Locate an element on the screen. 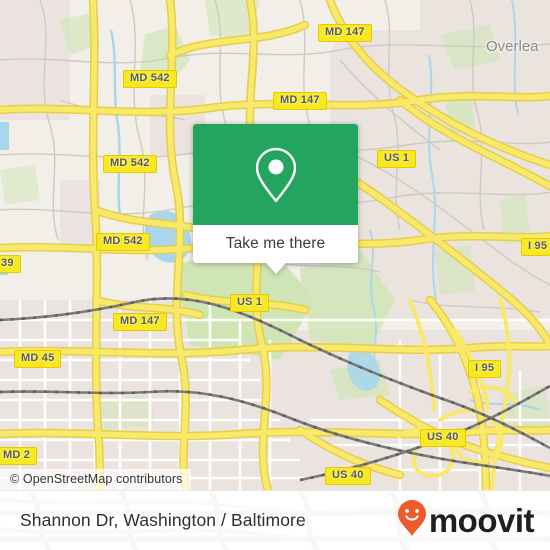  moovit-brand: moovit is located at coordinates (466, 520).